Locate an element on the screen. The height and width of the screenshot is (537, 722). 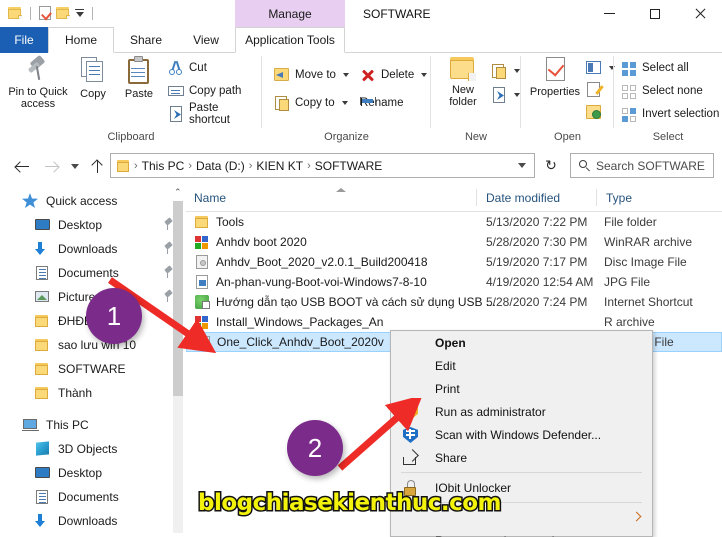
search-input: Search SOFTWARE is located at coordinates (650, 166).